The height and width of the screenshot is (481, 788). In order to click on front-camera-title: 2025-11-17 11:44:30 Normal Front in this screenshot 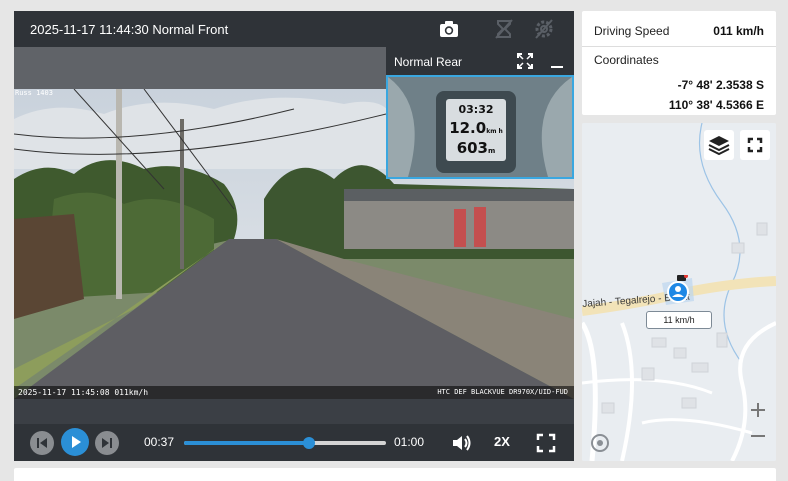, I will do `click(129, 29)`.